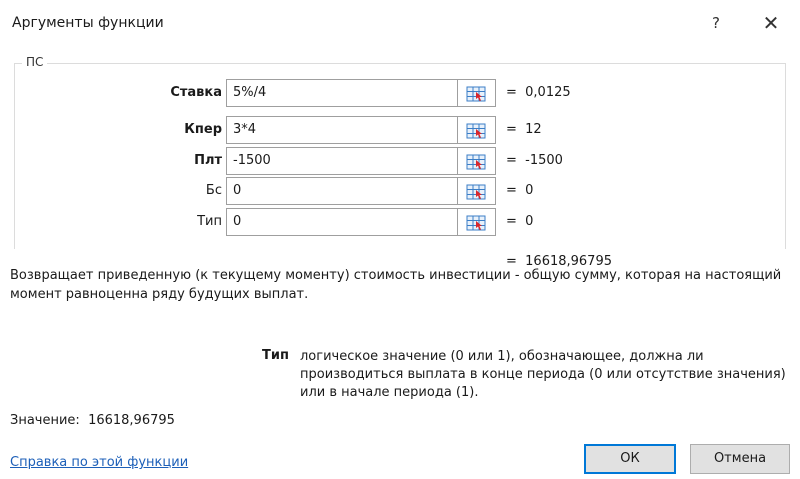  I want to click on range-select-button-rate, so click(477, 93).